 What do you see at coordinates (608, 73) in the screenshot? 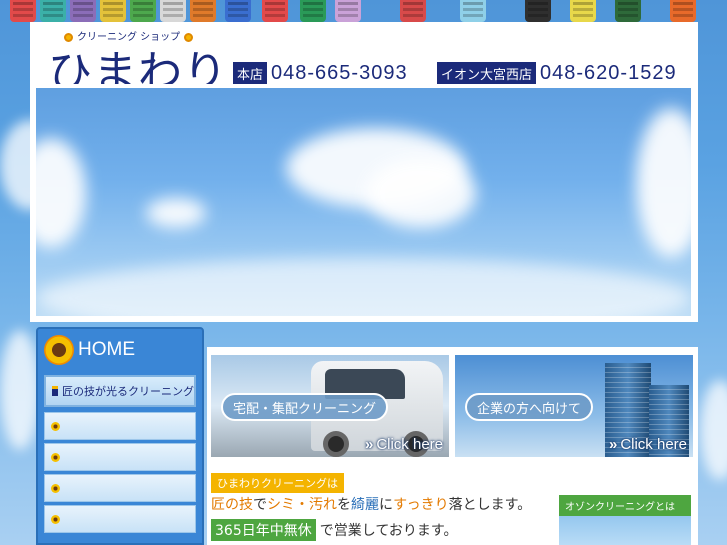
I see `phone-number: 048-620-1529` at bounding box center [608, 73].